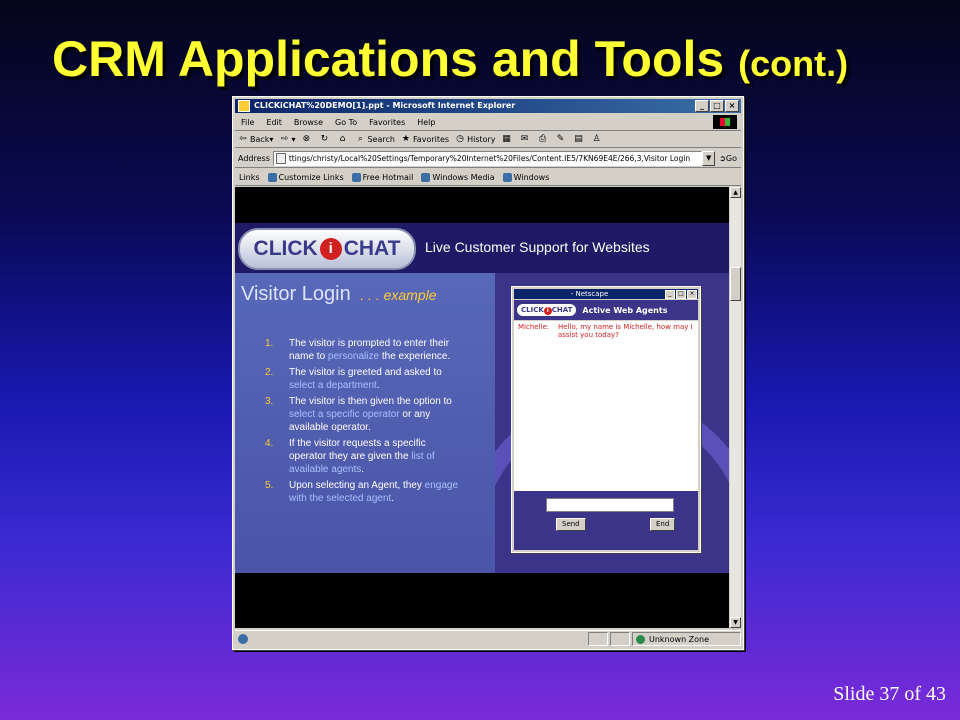 The height and width of the screenshot is (720, 960). Describe the element at coordinates (353, 356) in the screenshot. I see `step-highlight: personalize` at that location.